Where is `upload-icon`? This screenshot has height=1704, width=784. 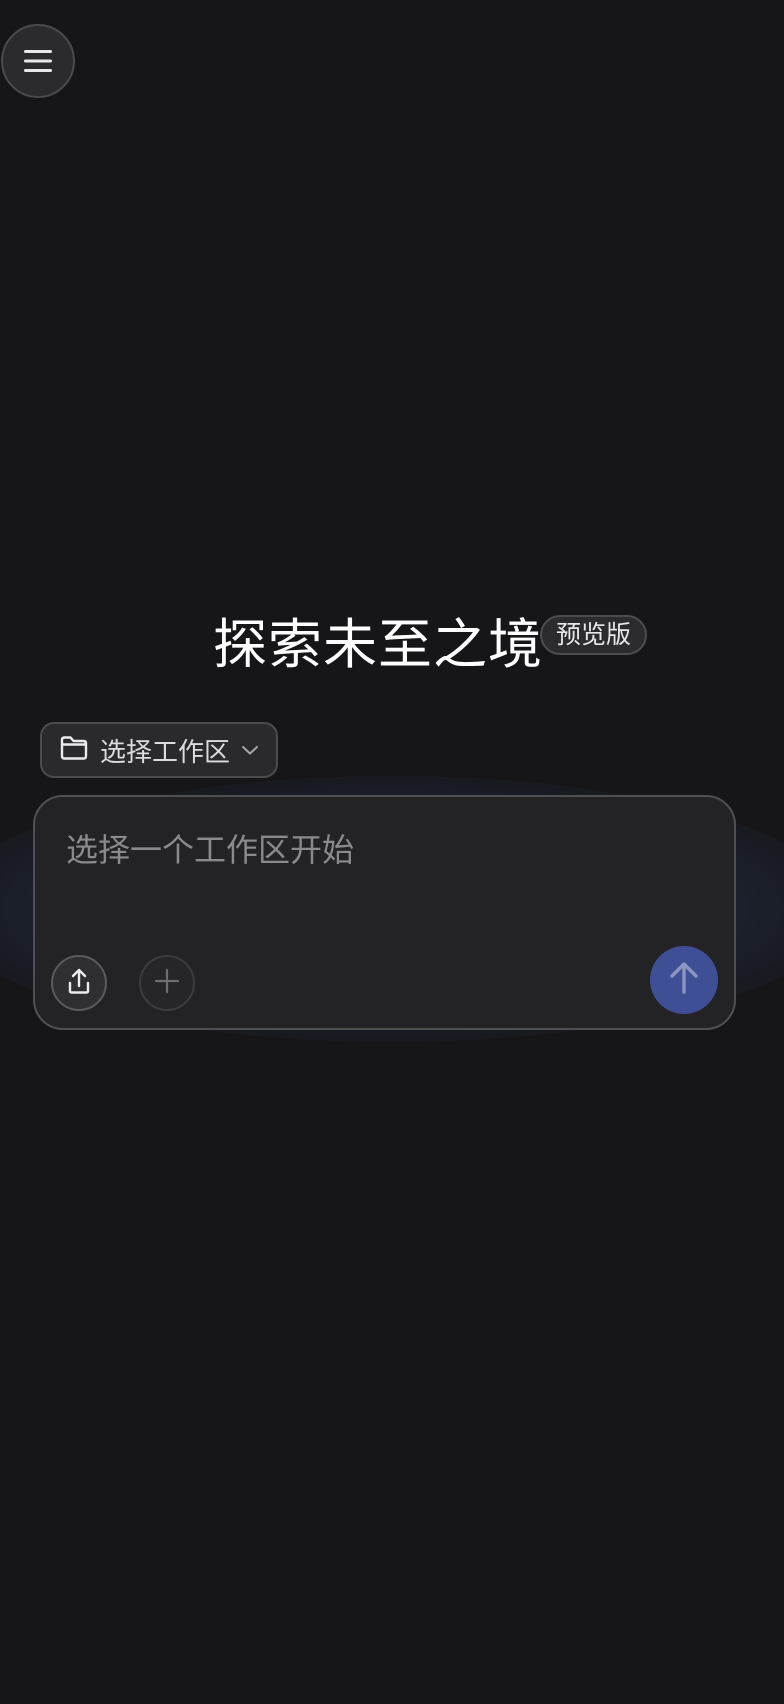 upload-icon is located at coordinates (79, 983).